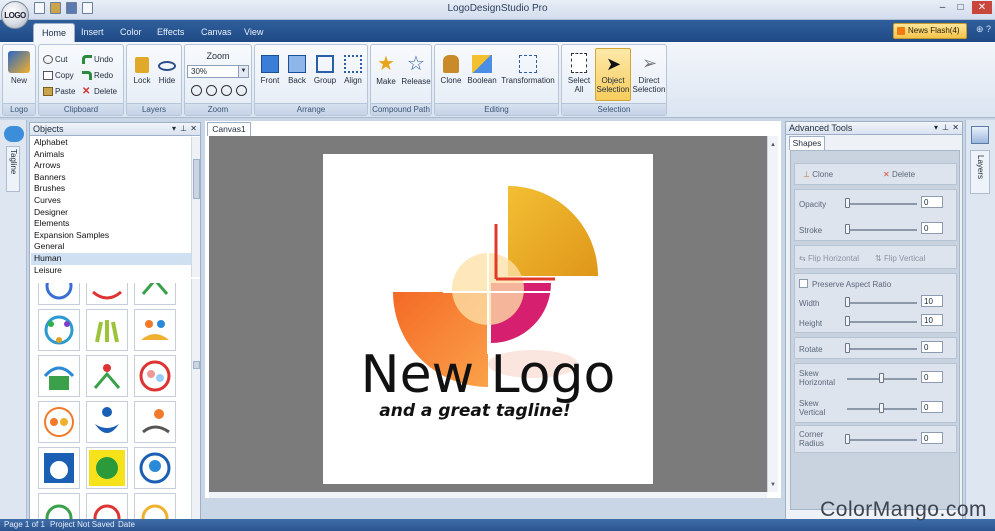  I want to click on skew-vertical-slider-knob, so click(881, 408).